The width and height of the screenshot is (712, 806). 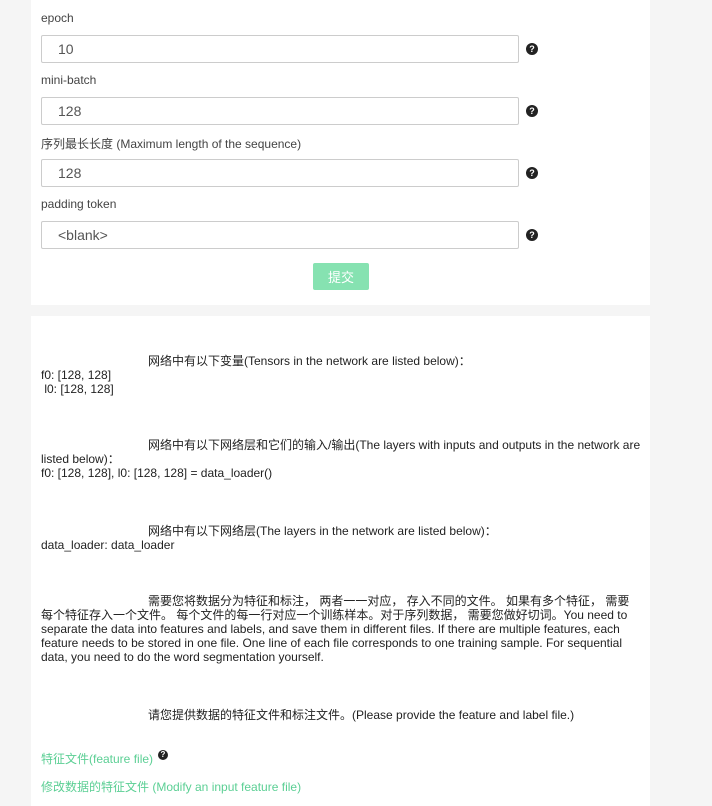 I want to click on feature-file-link: 特征文件(feature file), so click(x=97, y=758).